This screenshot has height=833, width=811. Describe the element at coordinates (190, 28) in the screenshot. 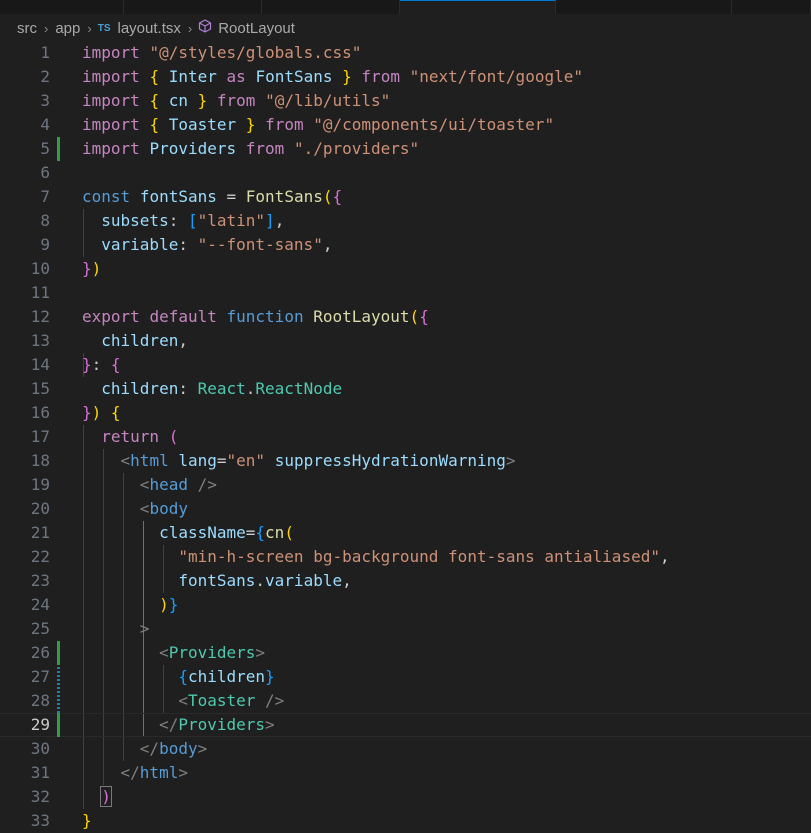

I see `chevron-right-icon: ›` at that location.